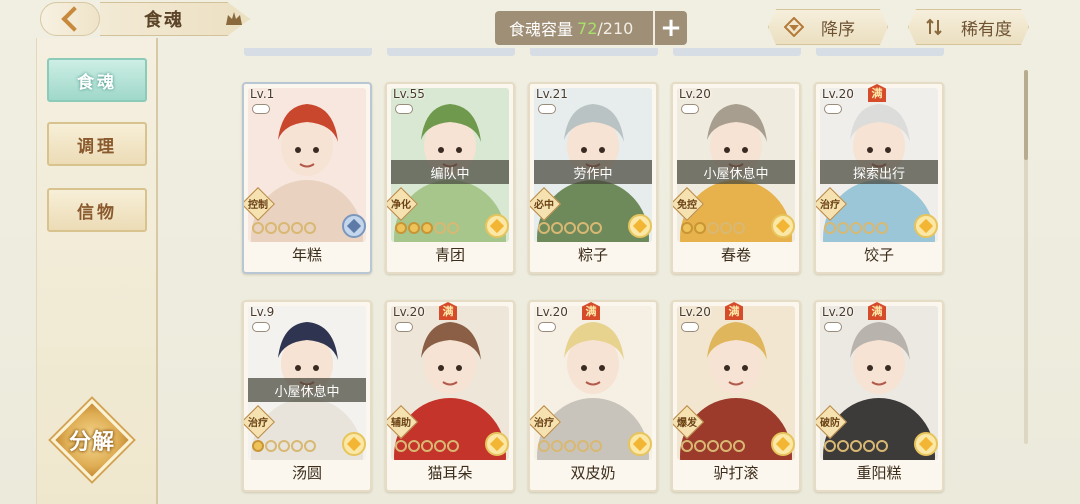 The width and height of the screenshot is (1080, 504). What do you see at coordinates (97, 80) in the screenshot?
I see `sidebar-item-food-souls: 食魂` at bounding box center [97, 80].